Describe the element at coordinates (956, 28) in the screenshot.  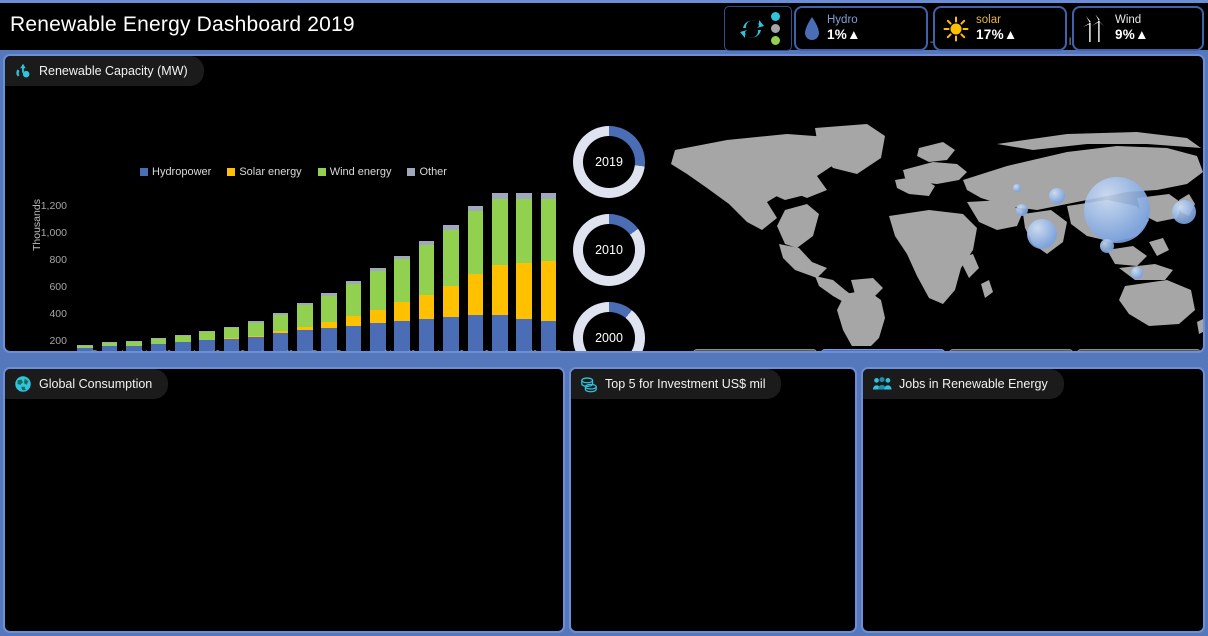
I see `sun-icon` at that location.